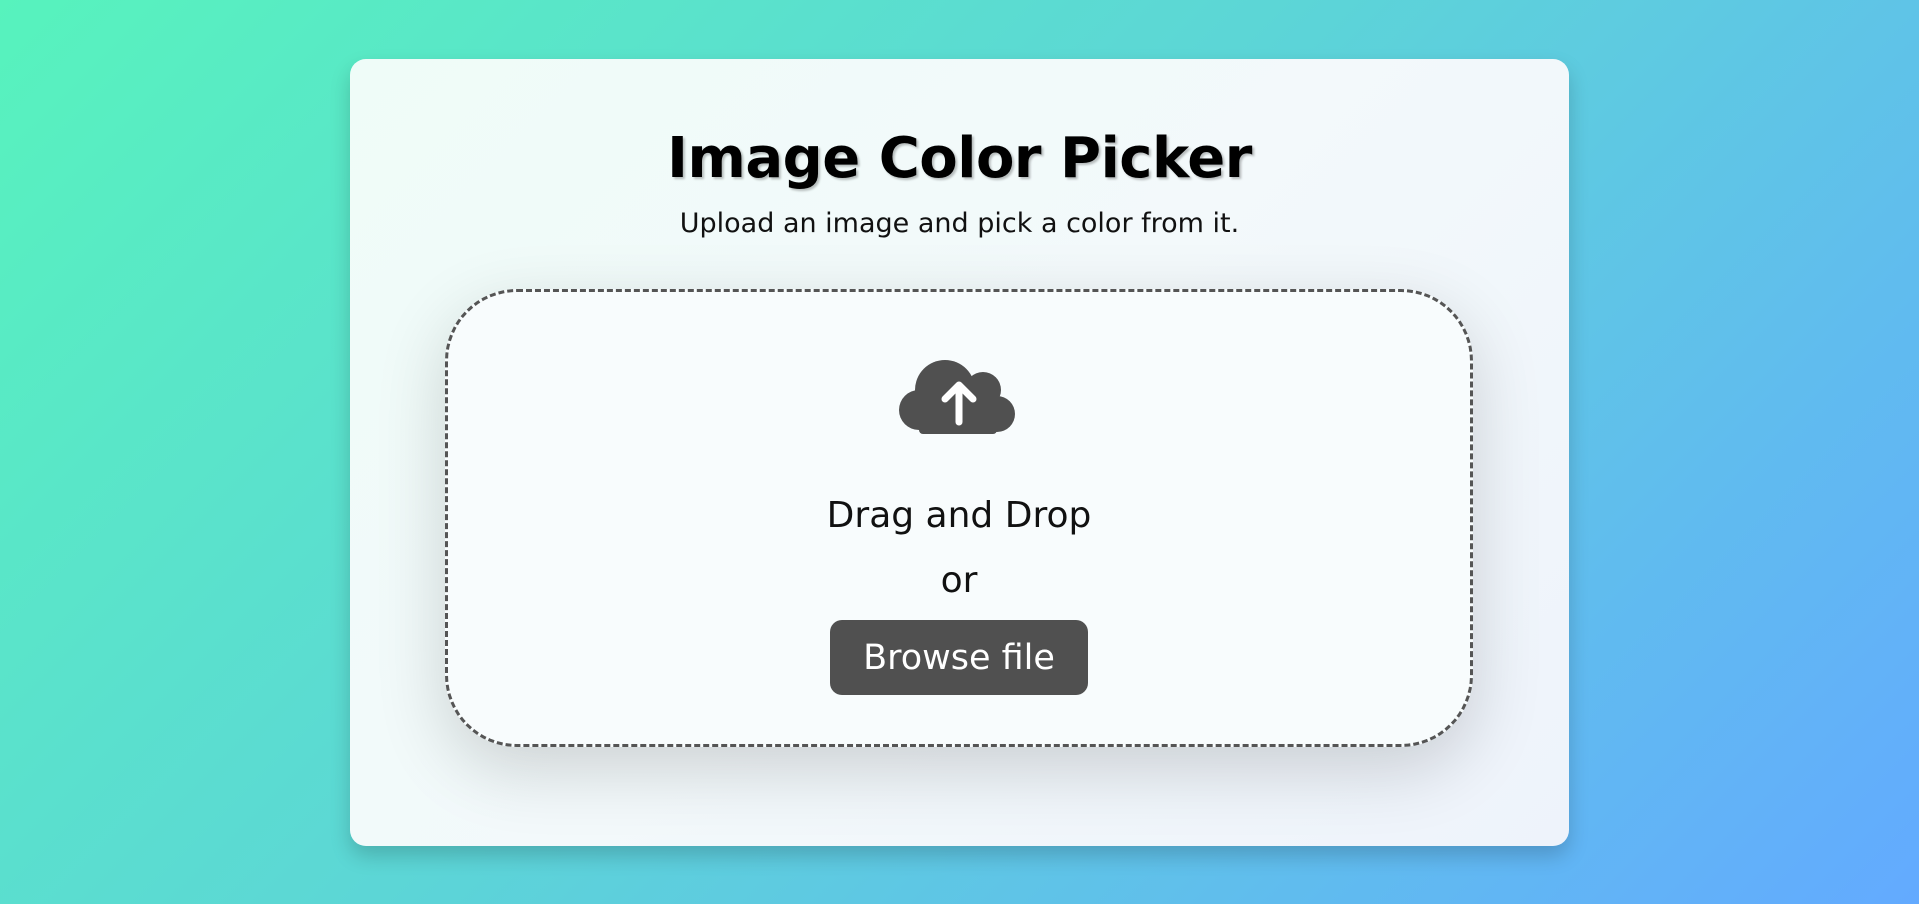 The image size is (1919, 904). I want to click on or-label: or, so click(959, 580).